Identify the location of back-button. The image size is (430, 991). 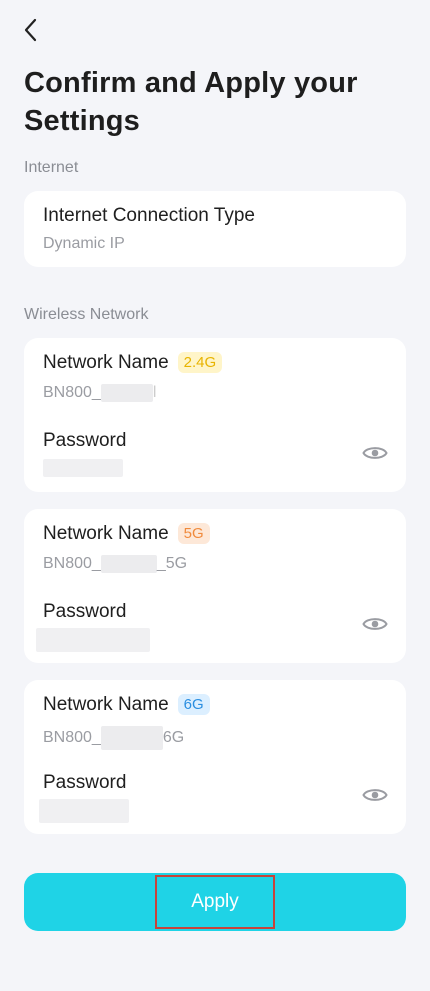
(30, 30).